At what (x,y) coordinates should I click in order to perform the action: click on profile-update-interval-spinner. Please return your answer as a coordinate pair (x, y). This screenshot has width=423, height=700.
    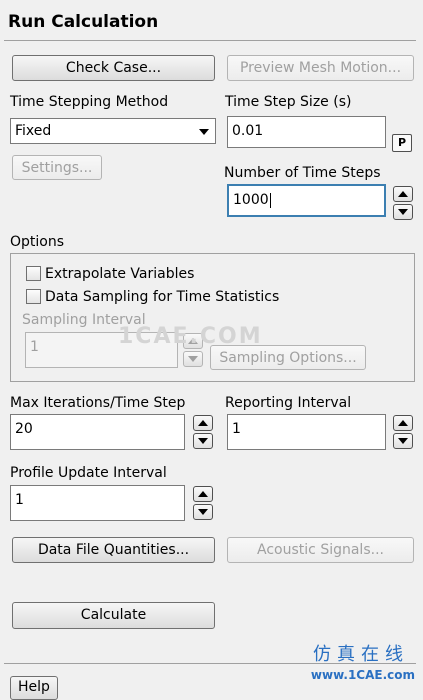
    Looking at the image, I should click on (203, 504).